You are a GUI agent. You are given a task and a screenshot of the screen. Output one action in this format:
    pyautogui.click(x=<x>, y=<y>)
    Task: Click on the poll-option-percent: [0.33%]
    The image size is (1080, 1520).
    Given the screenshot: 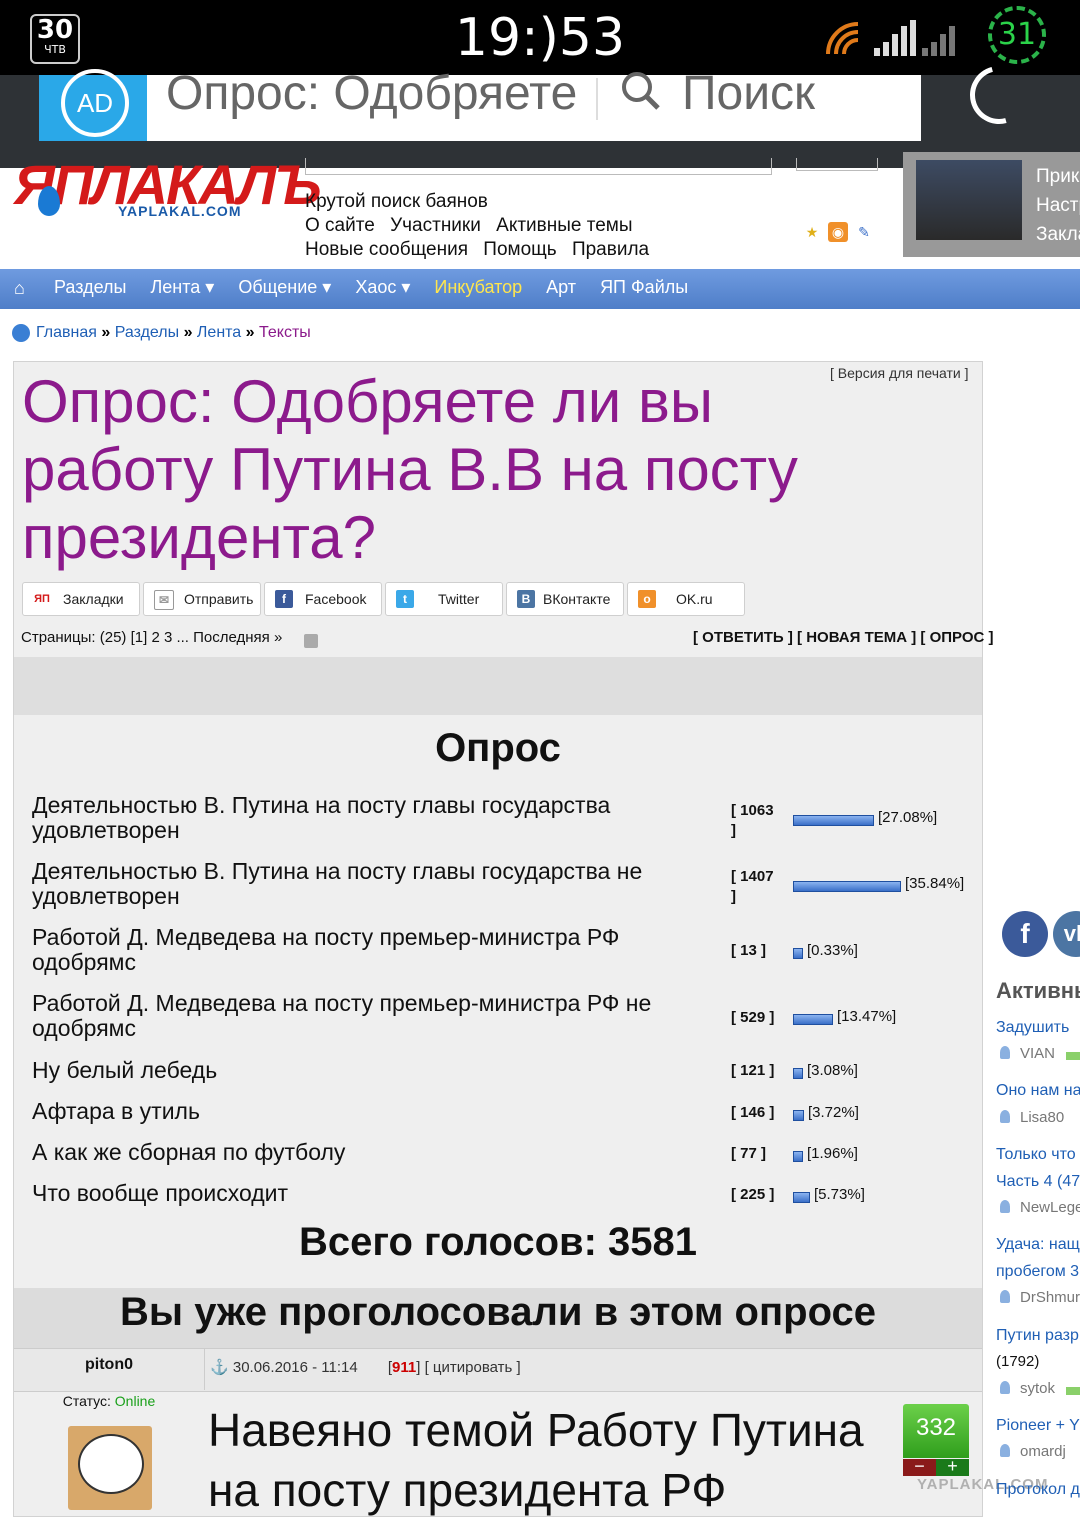 What is the action you would take?
    pyautogui.click(x=832, y=950)
    